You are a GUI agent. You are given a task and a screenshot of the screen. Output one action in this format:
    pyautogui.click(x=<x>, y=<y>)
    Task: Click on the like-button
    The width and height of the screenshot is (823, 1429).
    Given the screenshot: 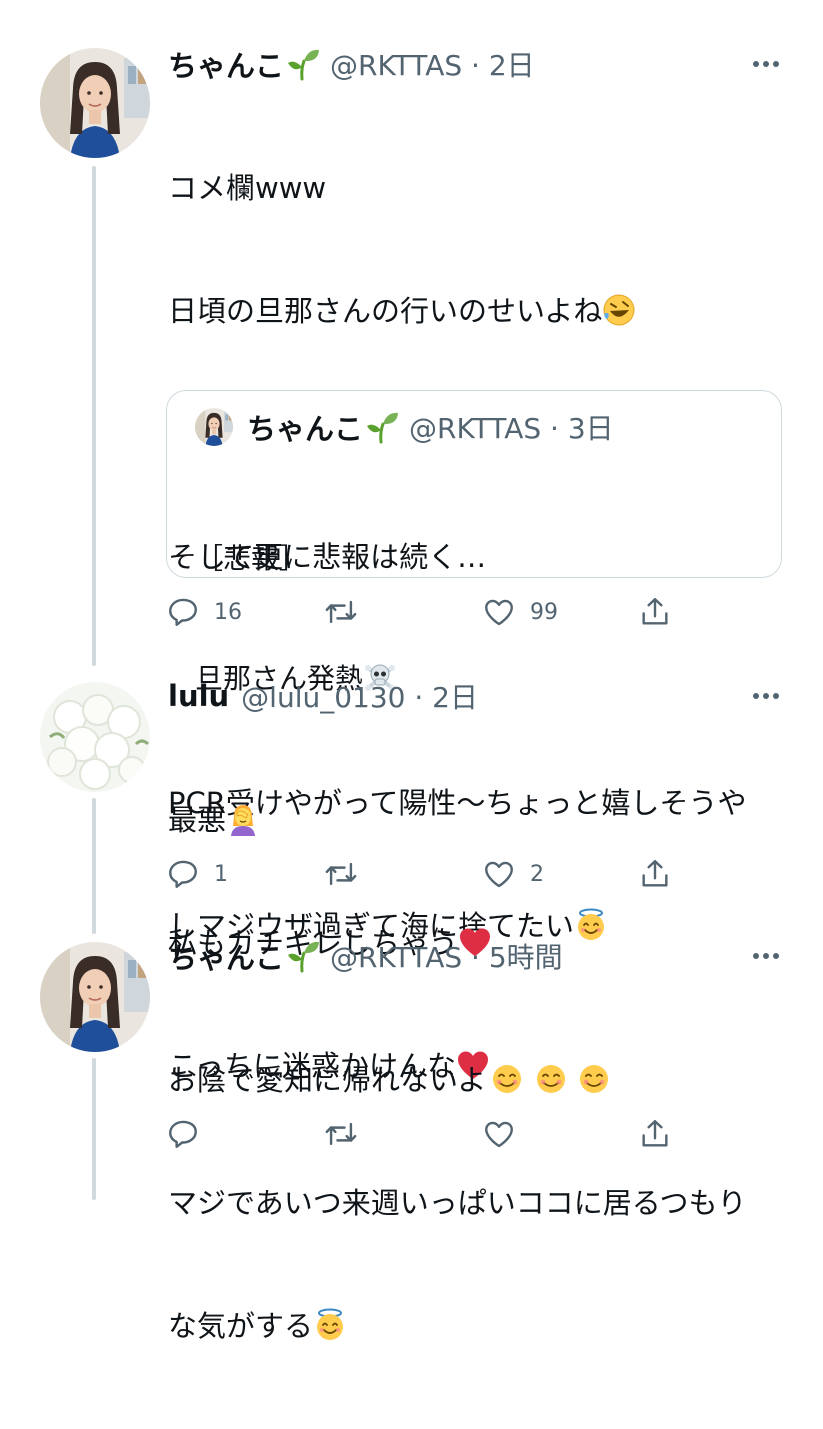 What is the action you would take?
    pyautogui.click(x=506, y=1134)
    